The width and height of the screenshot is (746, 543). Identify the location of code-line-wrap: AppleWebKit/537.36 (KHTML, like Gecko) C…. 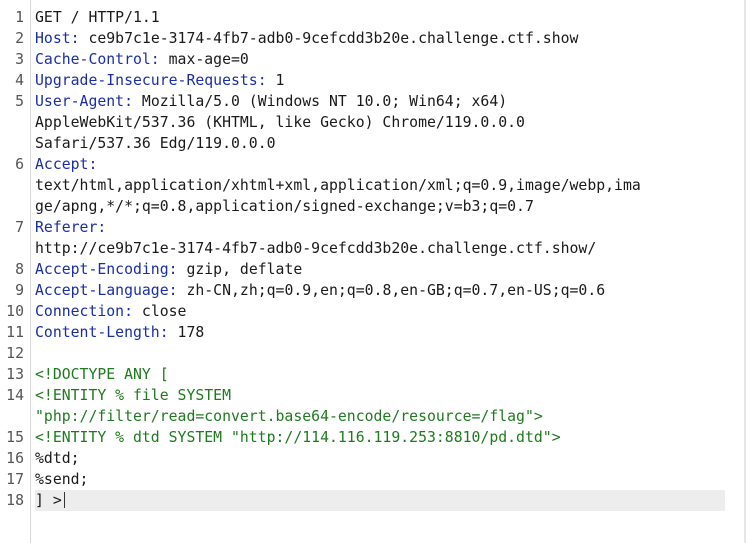
(373, 122).